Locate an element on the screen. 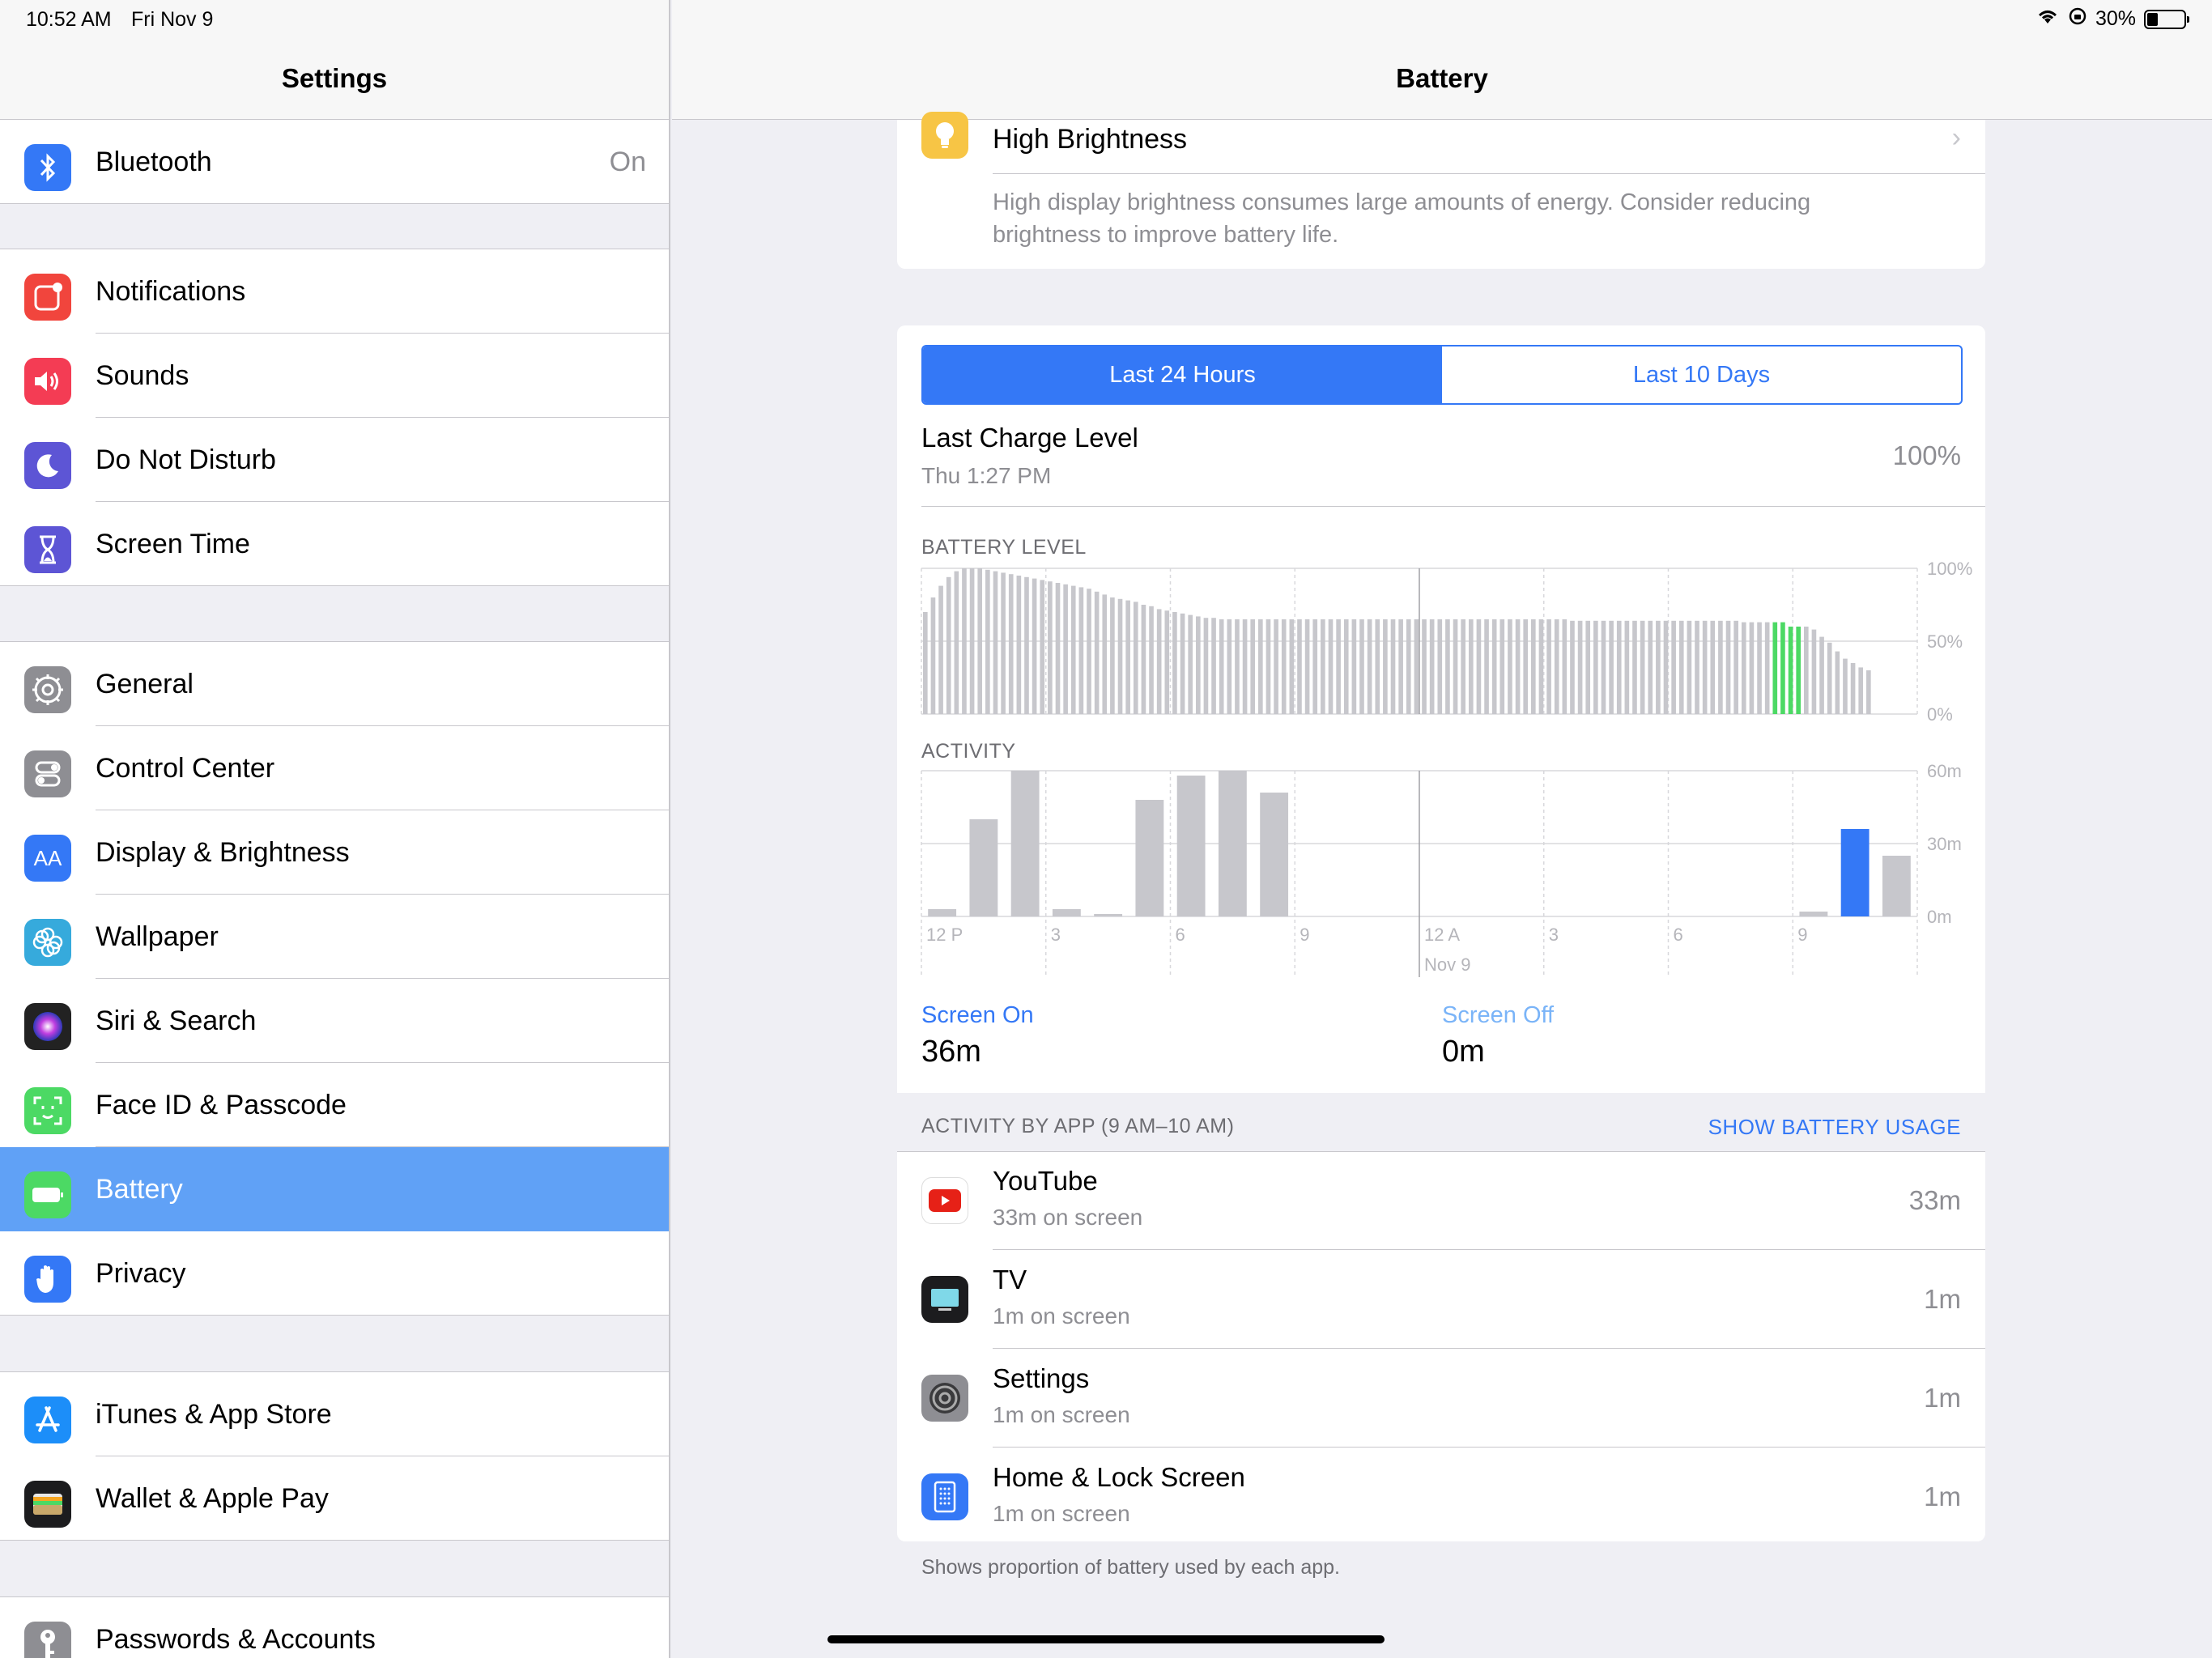  sidebar-item-label: Siri & Search is located at coordinates (177, 1020).